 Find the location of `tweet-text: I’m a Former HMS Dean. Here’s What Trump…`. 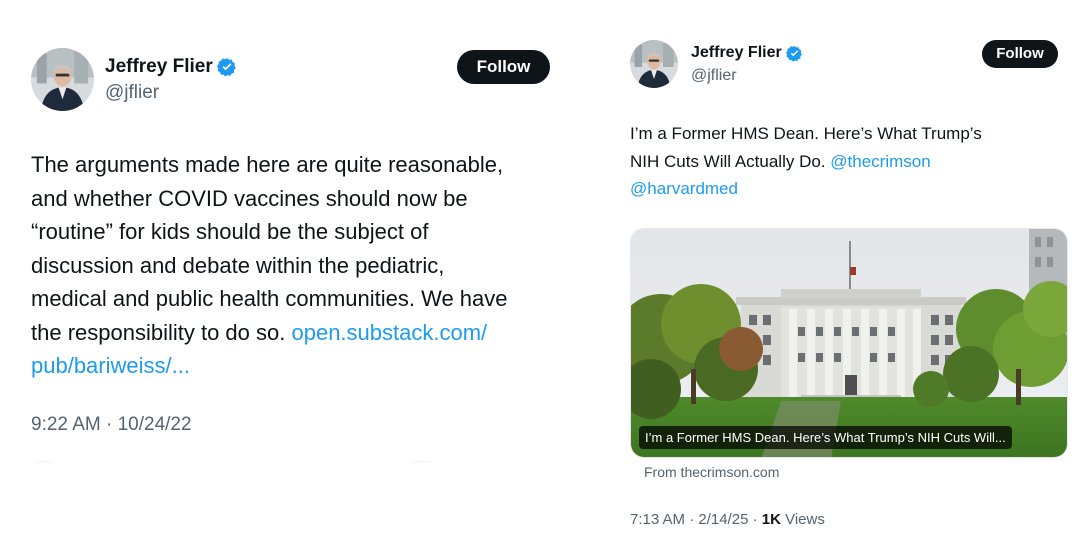

tweet-text: I’m a Former HMS Dean. Here’s What Trump… is located at coordinates (806, 161).